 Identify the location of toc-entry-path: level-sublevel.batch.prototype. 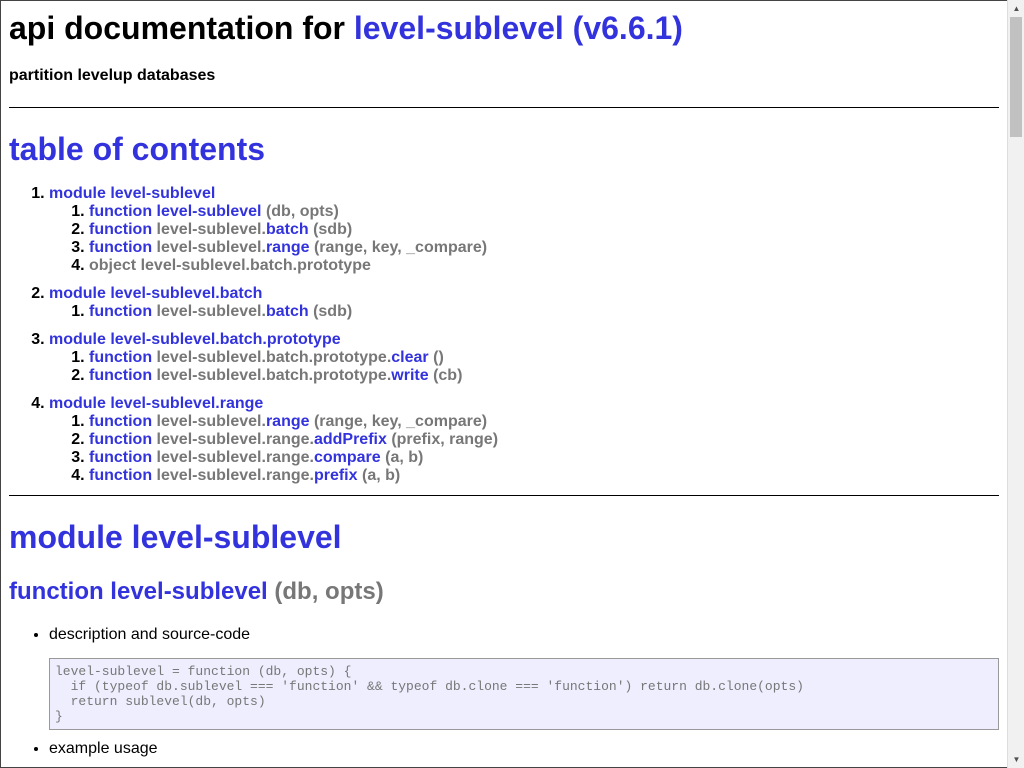
(255, 265).